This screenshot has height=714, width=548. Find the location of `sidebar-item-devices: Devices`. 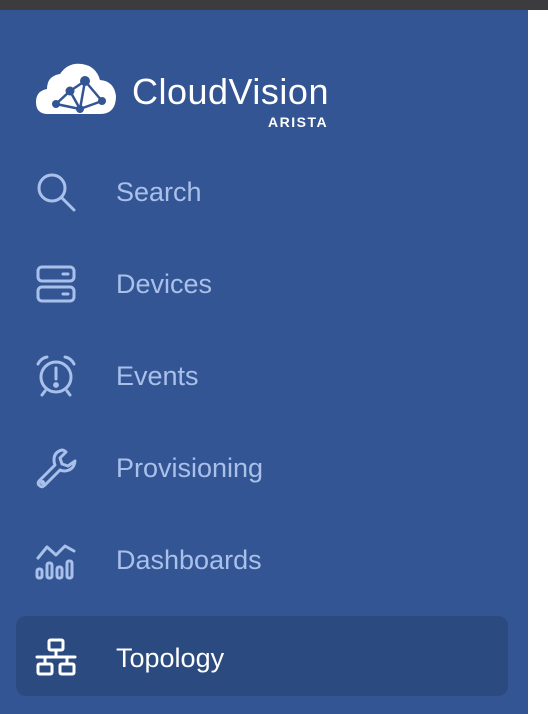

sidebar-item-devices: Devices is located at coordinates (262, 282).